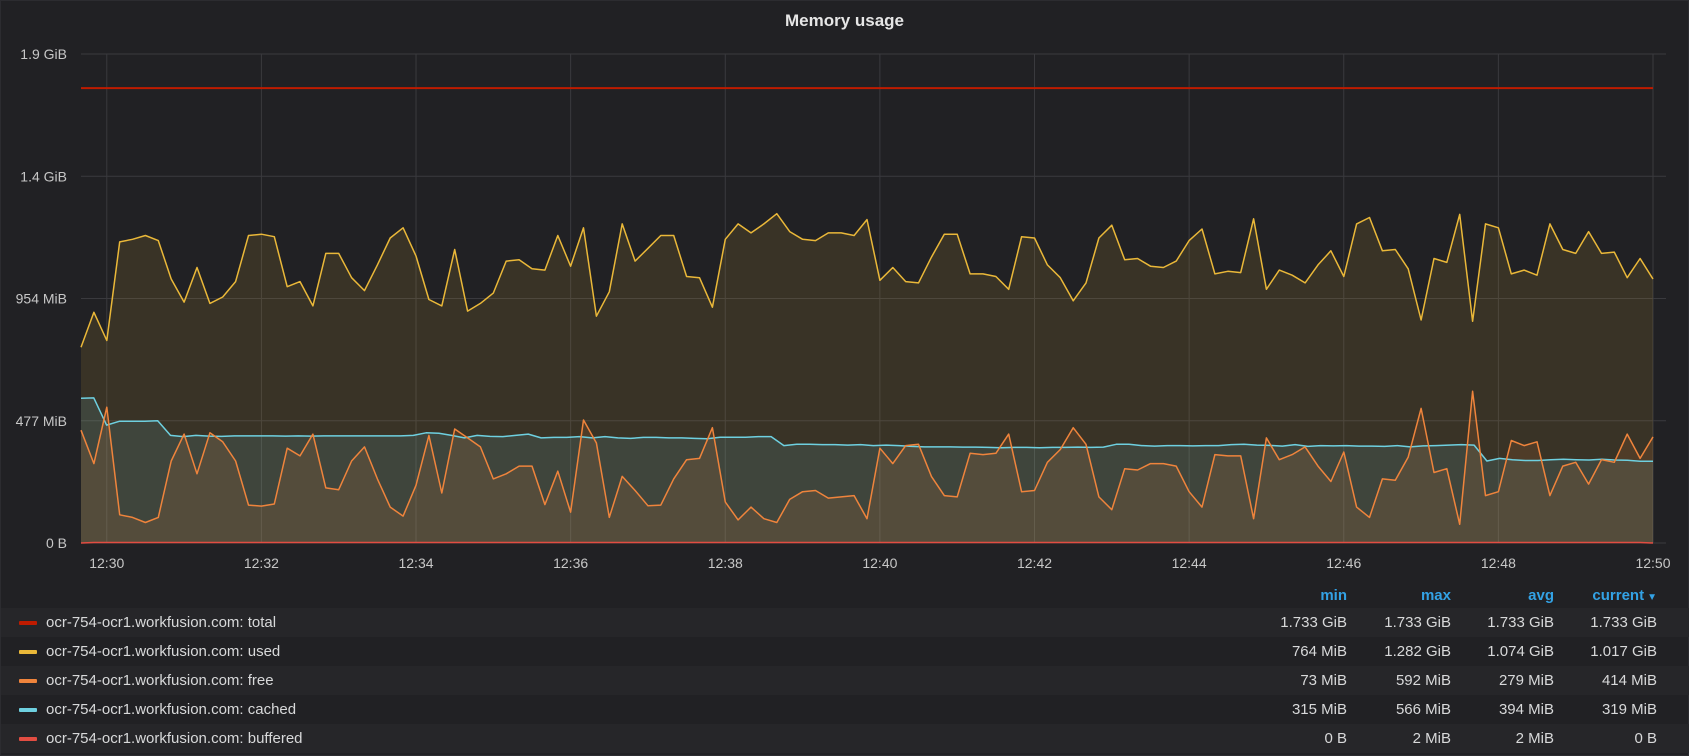 This screenshot has height=756, width=1689. Describe the element at coordinates (1498, 563) in the screenshot. I see `x-tick-label: 12:48` at that location.